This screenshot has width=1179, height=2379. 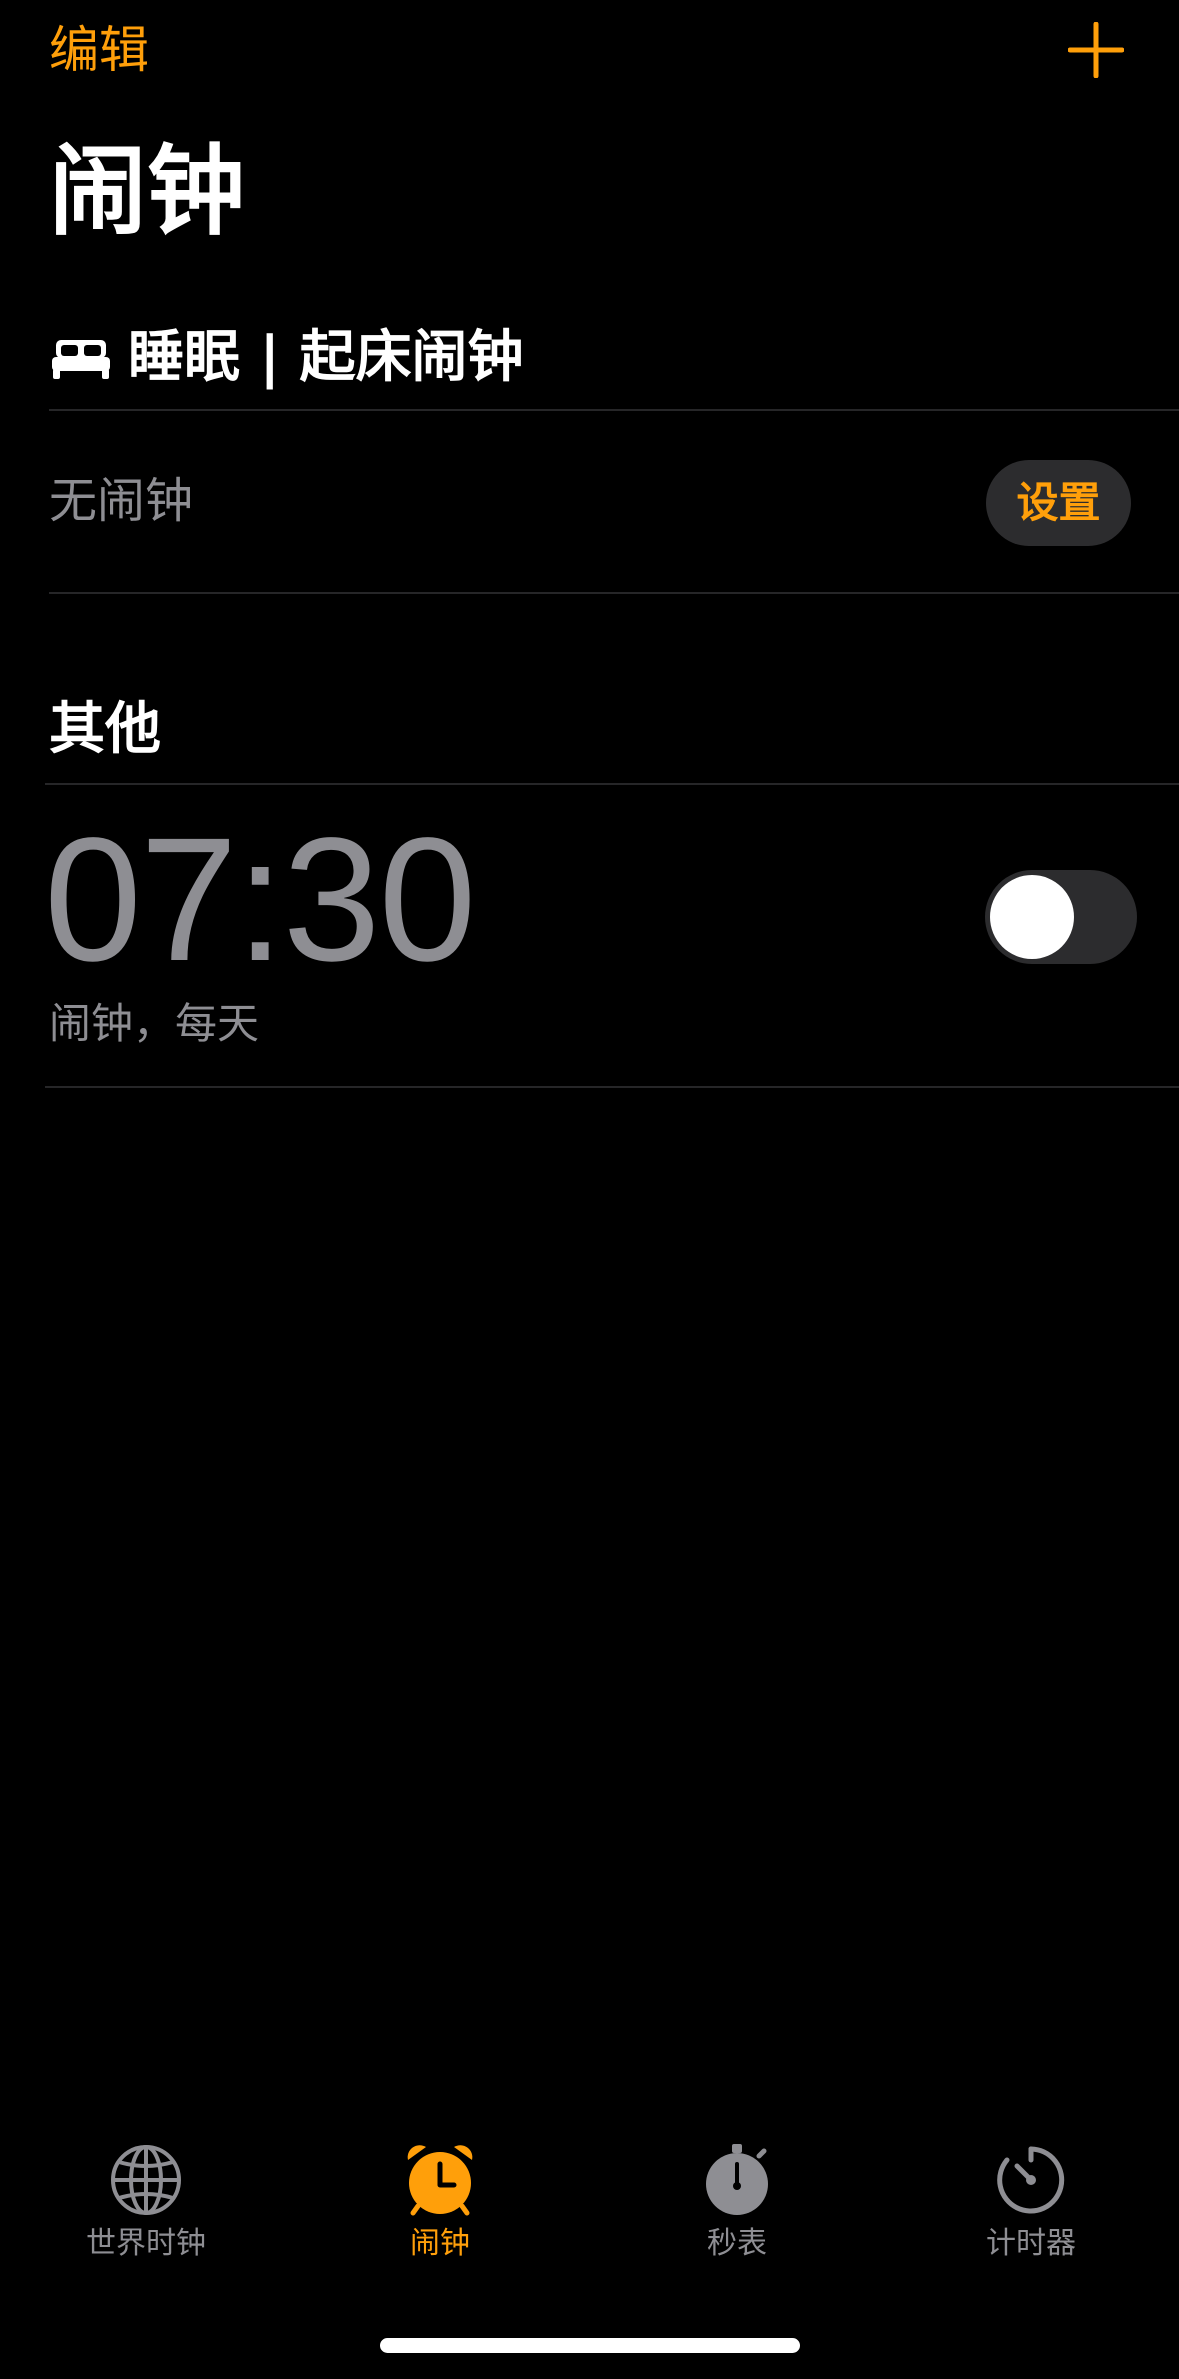 I want to click on edit-button: 编辑, so click(x=99, y=50).